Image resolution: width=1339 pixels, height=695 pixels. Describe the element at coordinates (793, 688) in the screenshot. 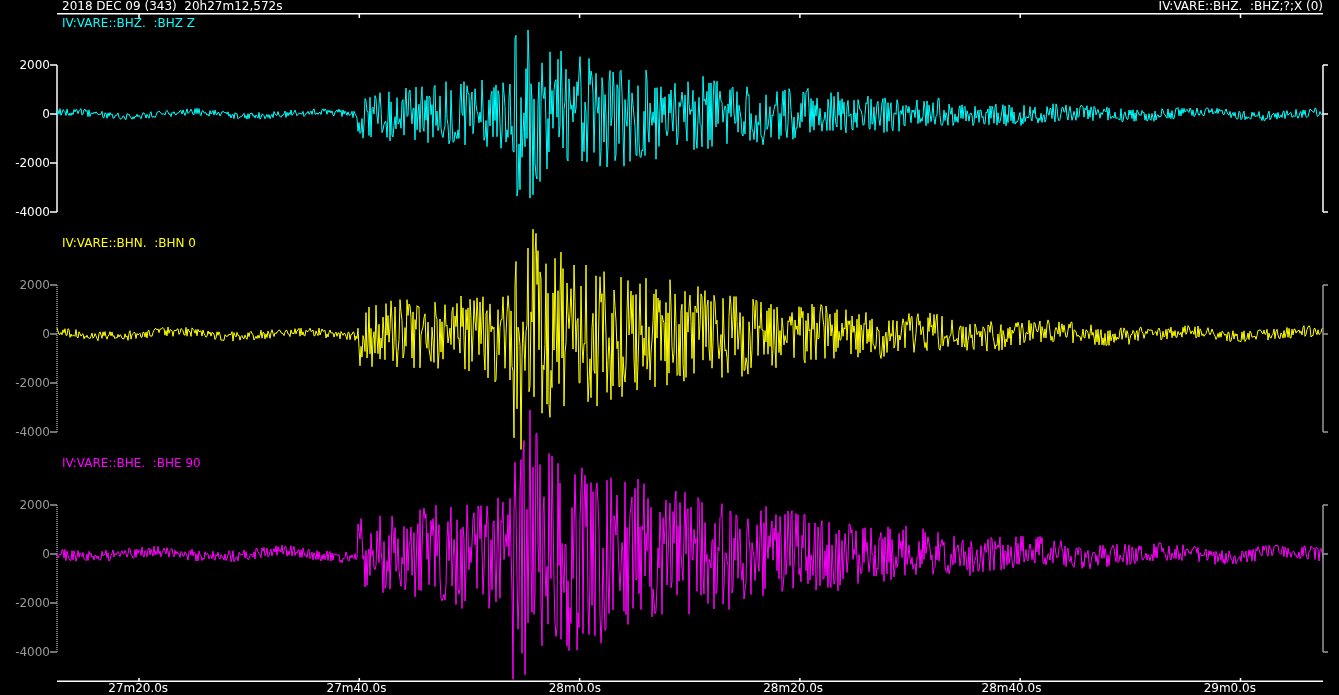

I see `time-tick-label: 28m20.0s` at that location.